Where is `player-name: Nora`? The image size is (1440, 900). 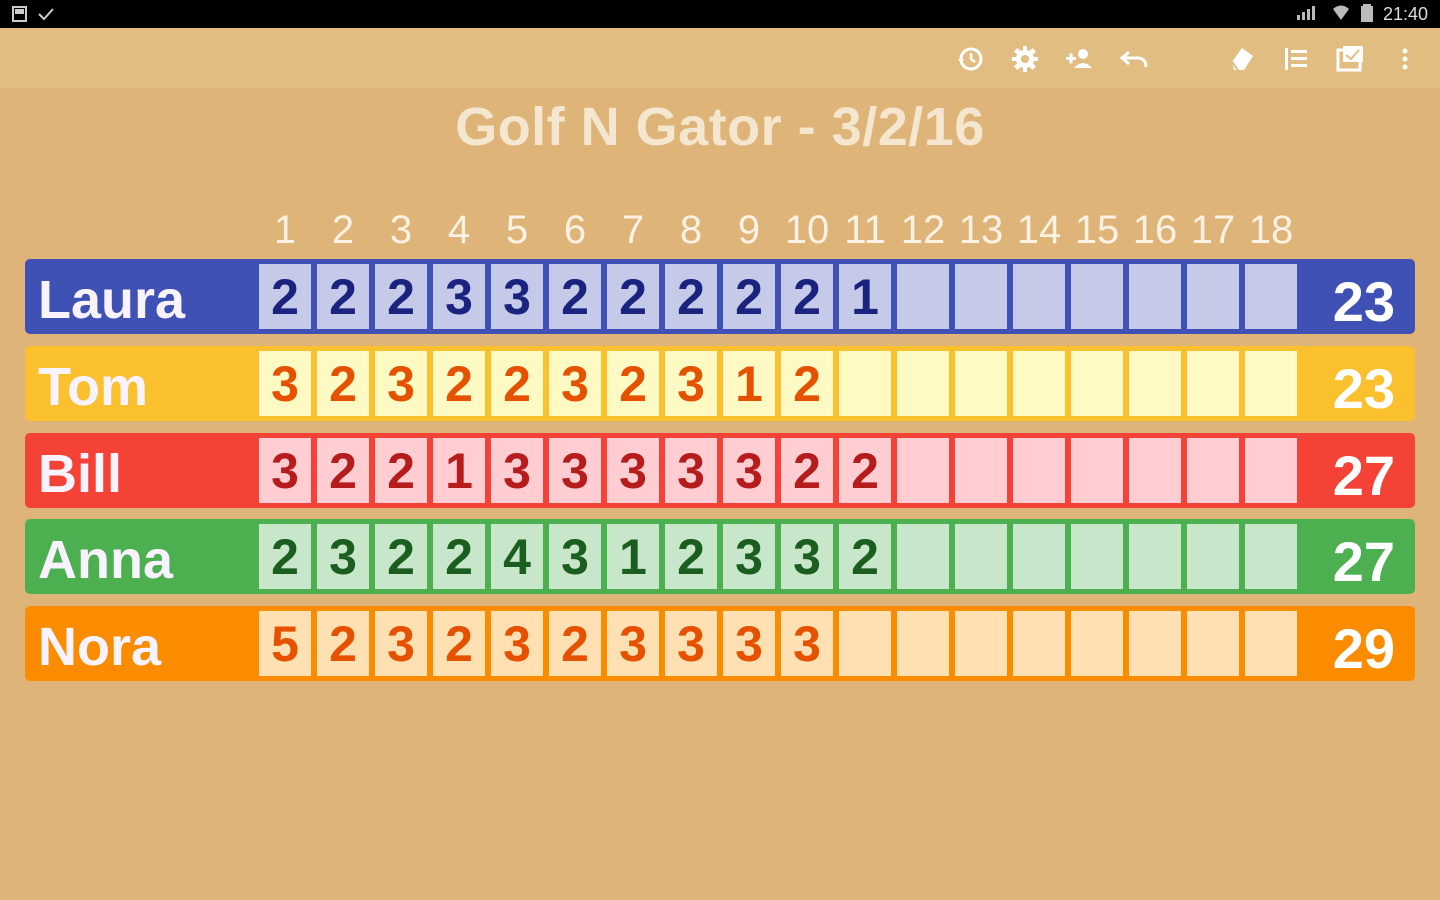
player-name: Nora is located at coordinates (99, 647).